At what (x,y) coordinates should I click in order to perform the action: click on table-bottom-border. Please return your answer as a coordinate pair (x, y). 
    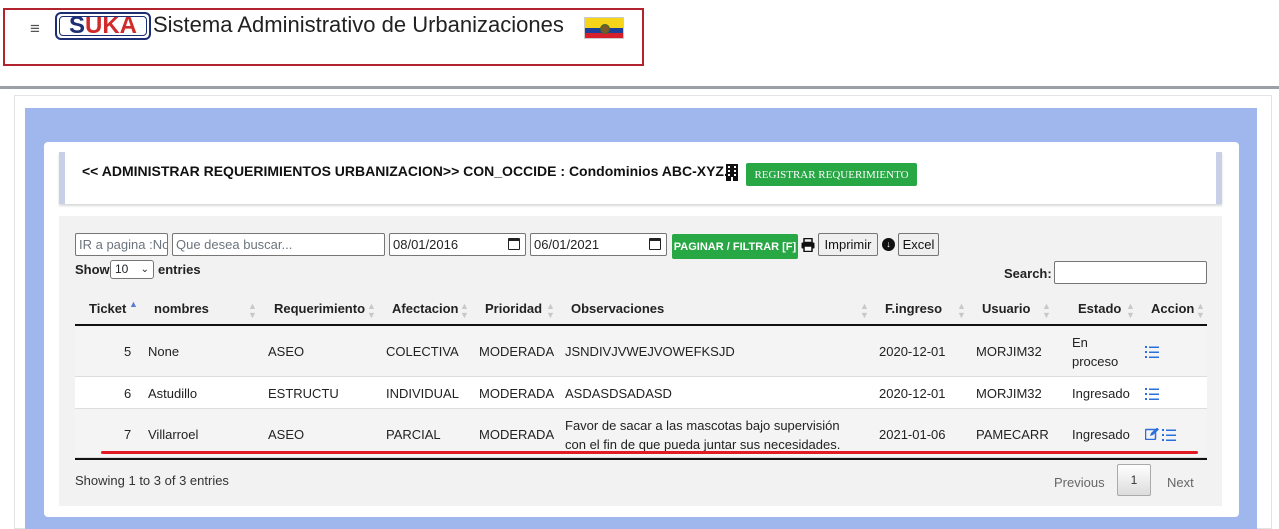
    Looking at the image, I should click on (641, 459).